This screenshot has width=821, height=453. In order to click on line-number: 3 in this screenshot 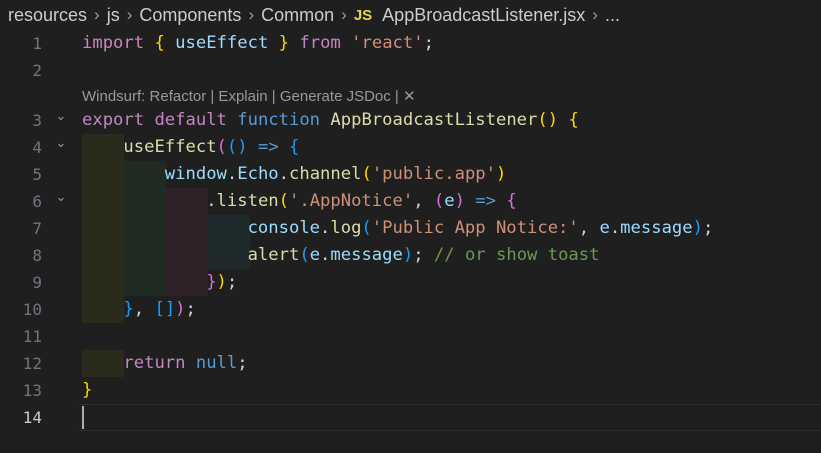, I will do `click(37, 120)`.